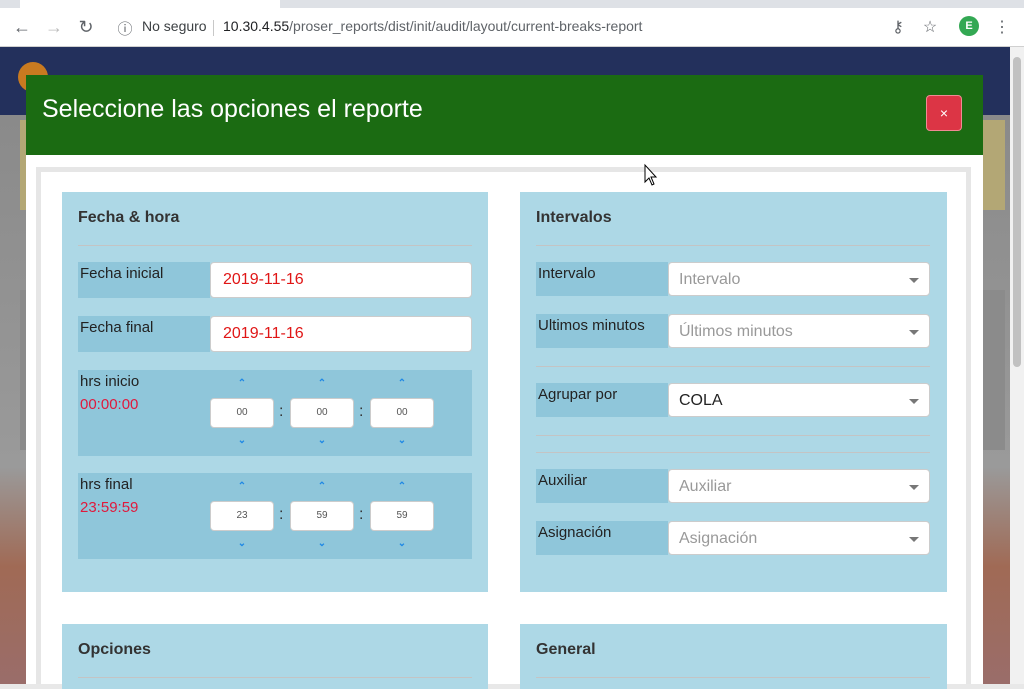 The height and width of the screenshot is (689, 1024). What do you see at coordinates (574, 217) in the screenshot?
I see `panel-title: Intervalos` at bounding box center [574, 217].